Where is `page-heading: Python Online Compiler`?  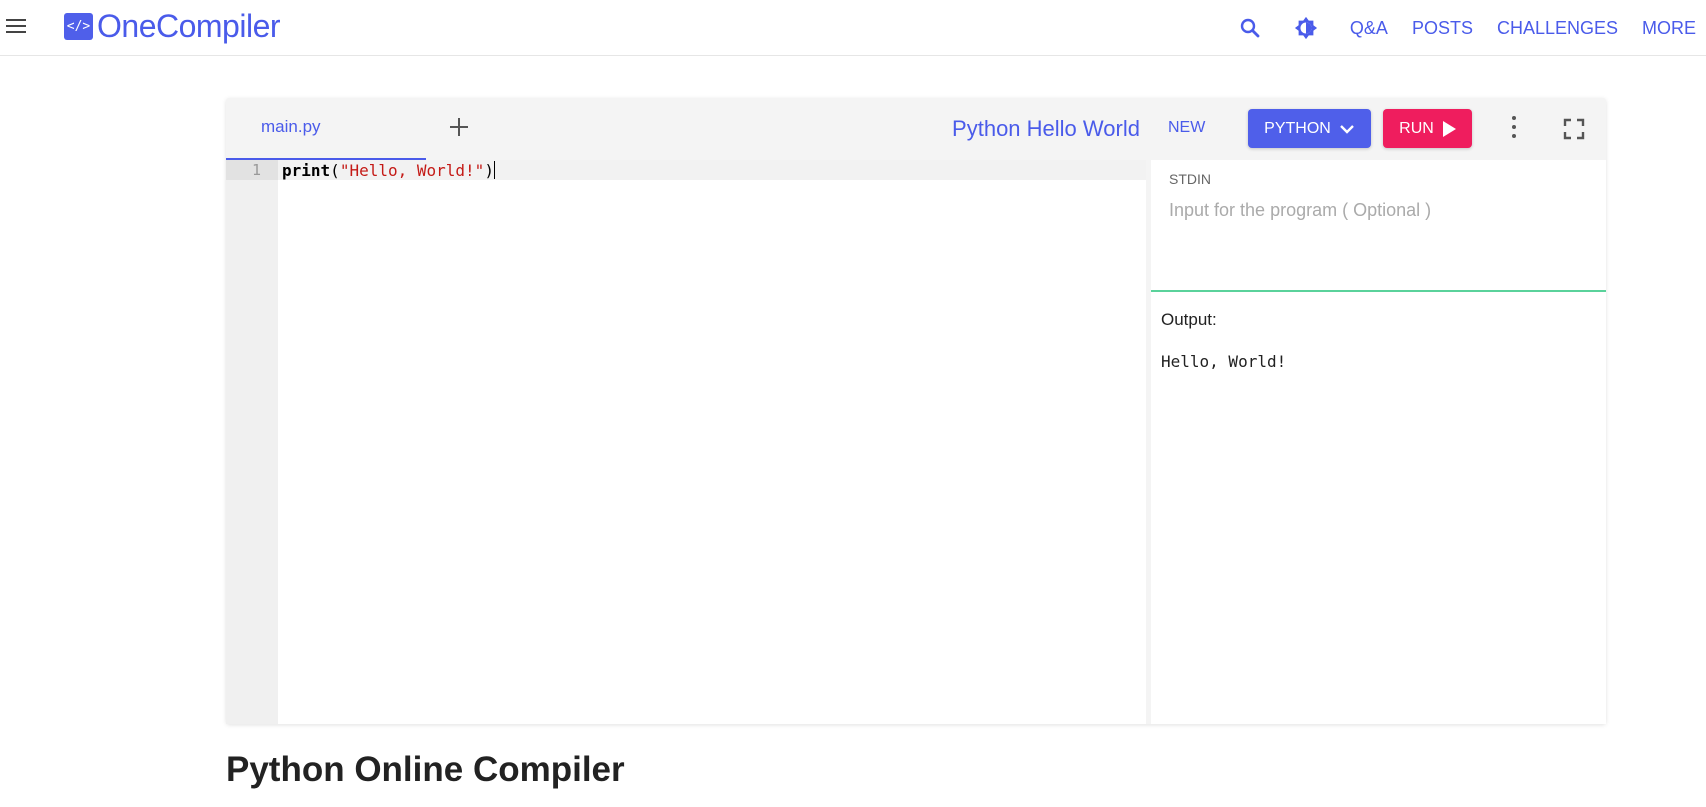
page-heading: Python Online Compiler is located at coordinates (425, 769).